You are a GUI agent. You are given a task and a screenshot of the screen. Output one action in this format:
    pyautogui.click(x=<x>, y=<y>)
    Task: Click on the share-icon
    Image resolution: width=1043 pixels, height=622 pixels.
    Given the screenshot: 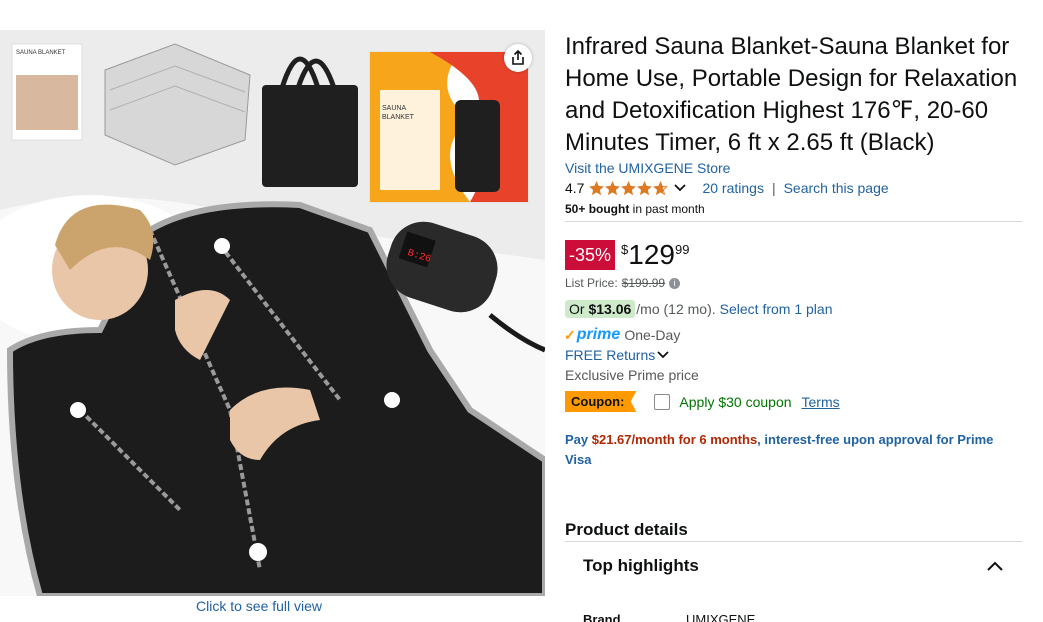 What is the action you would take?
    pyautogui.click(x=518, y=57)
    